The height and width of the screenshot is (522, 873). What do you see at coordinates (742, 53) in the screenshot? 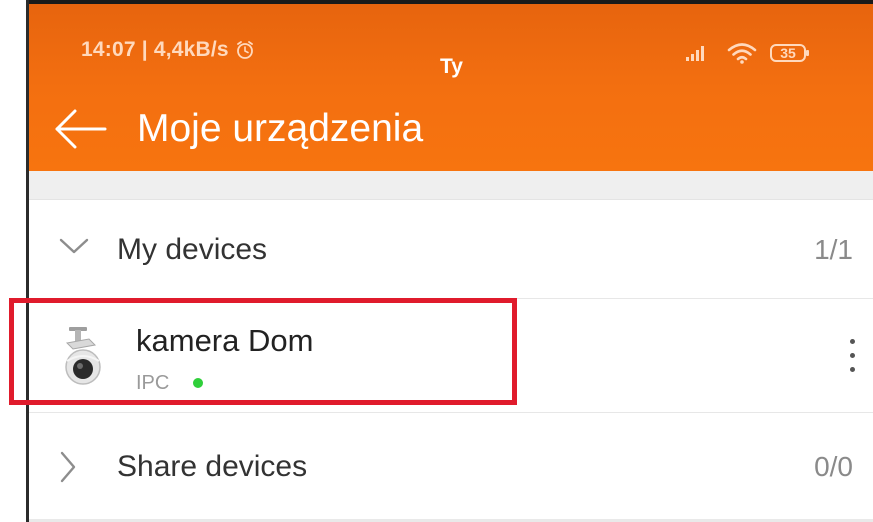
I see `wifi-icon` at bounding box center [742, 53].